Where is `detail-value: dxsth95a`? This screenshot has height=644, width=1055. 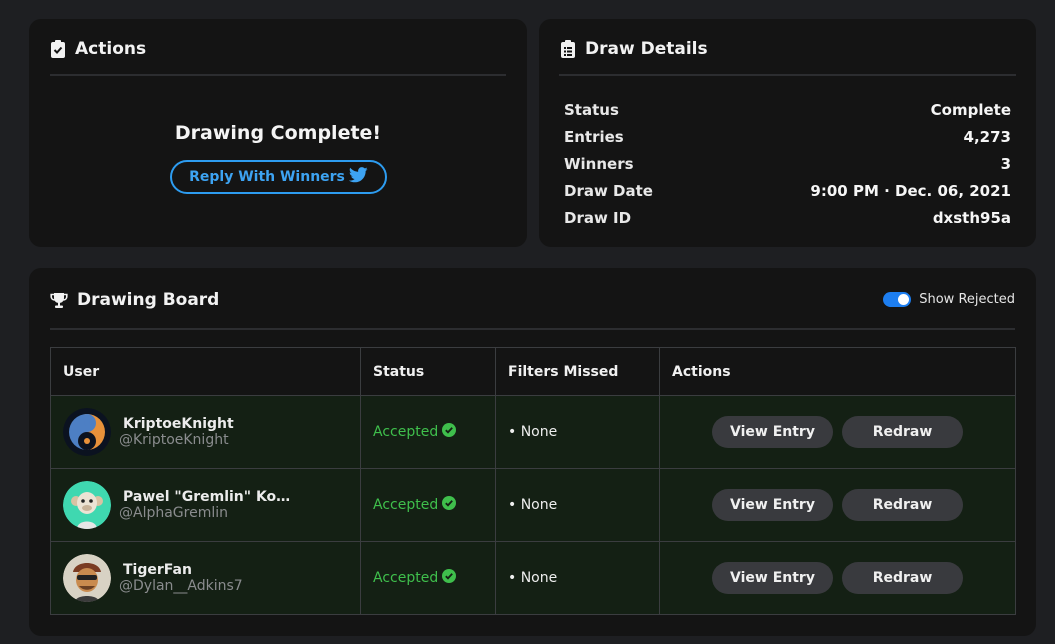 detail-value: dxsth95a is located at coordinates (971, 217).